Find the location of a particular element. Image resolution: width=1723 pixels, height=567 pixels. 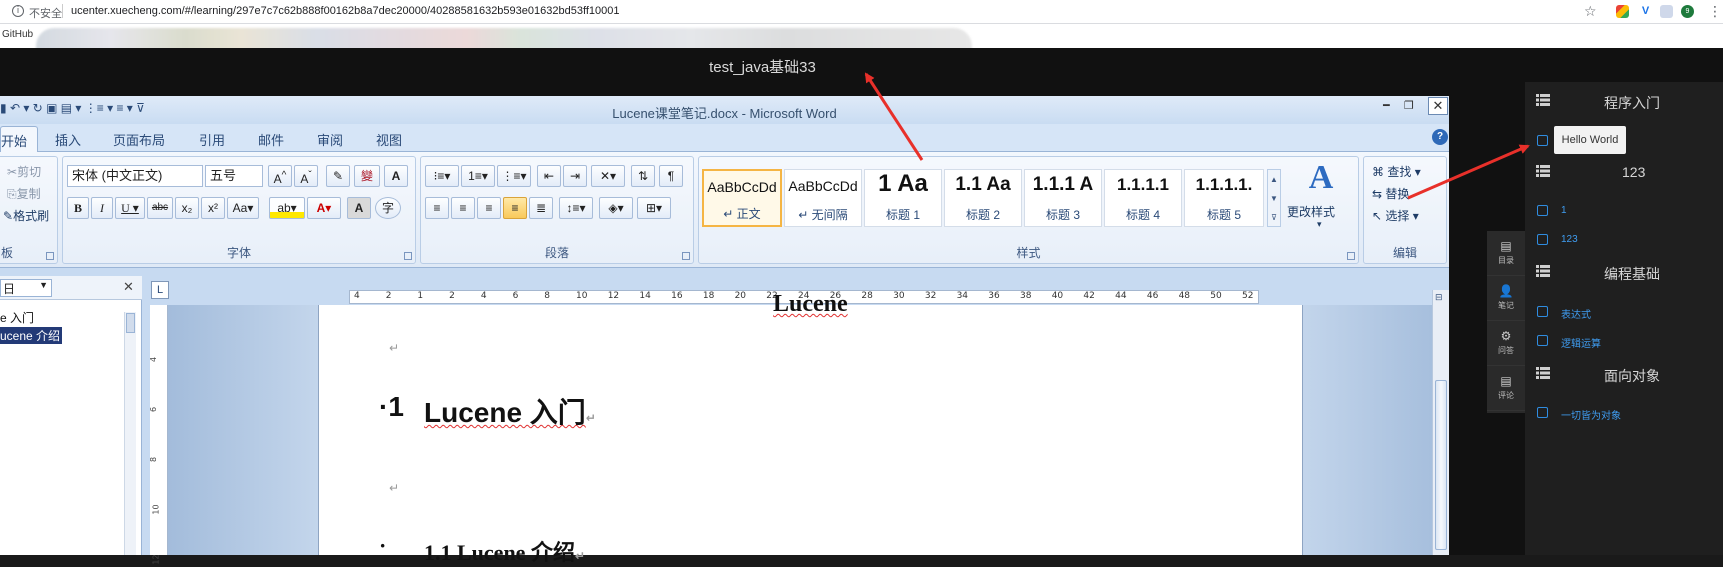

tool-notes: 👤 笔记 is located at coordinates (1506, 298).